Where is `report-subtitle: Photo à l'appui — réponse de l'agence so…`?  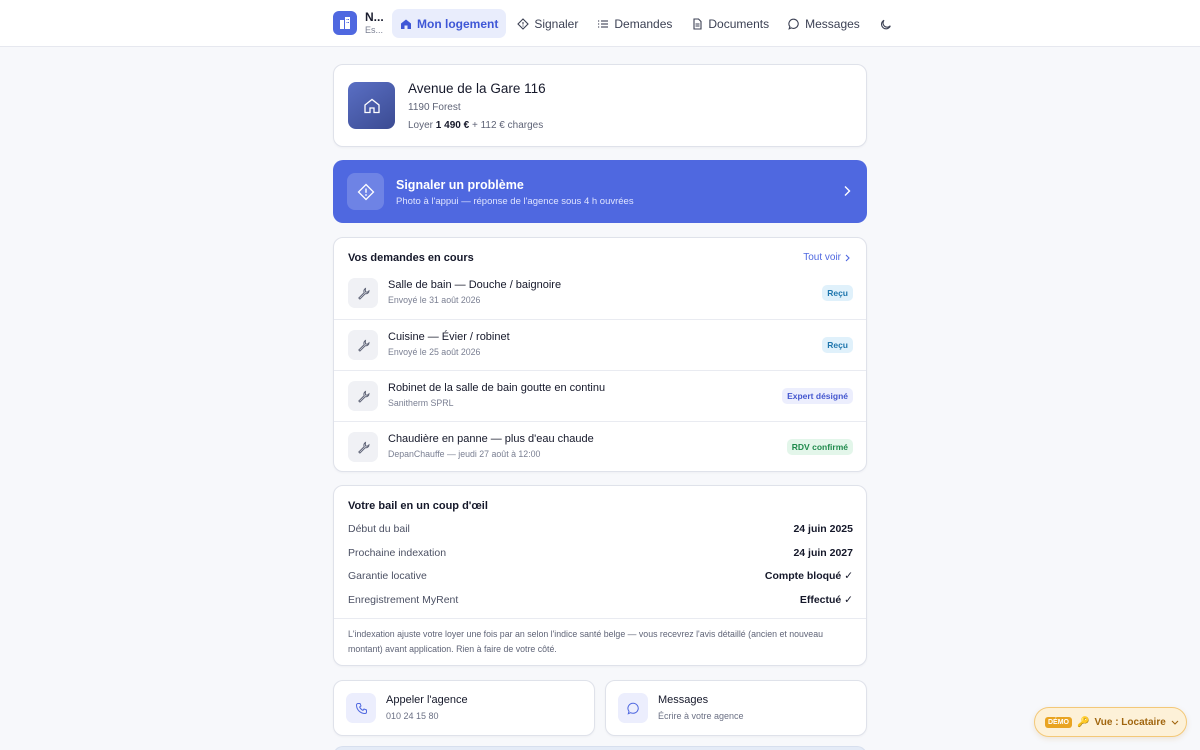
report-subtitle: Photo à l'appui — réponse de l'agence so… is located at coordinates (515, 201).